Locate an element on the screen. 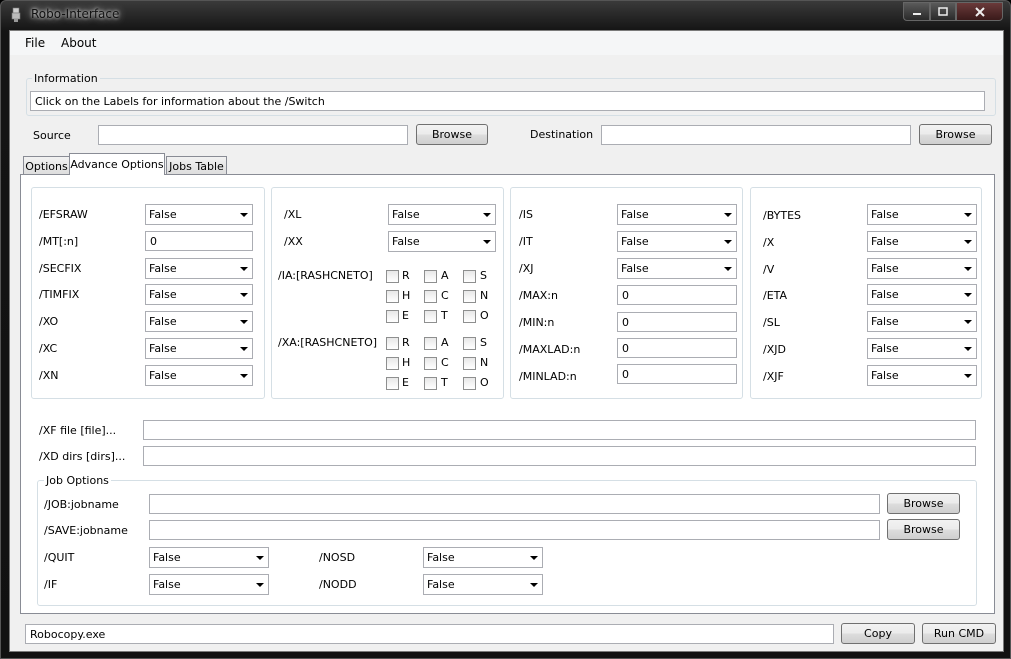 This screenshot has width=1011, height=659. xj-dropdown: False is located at coordinates (677, 268).